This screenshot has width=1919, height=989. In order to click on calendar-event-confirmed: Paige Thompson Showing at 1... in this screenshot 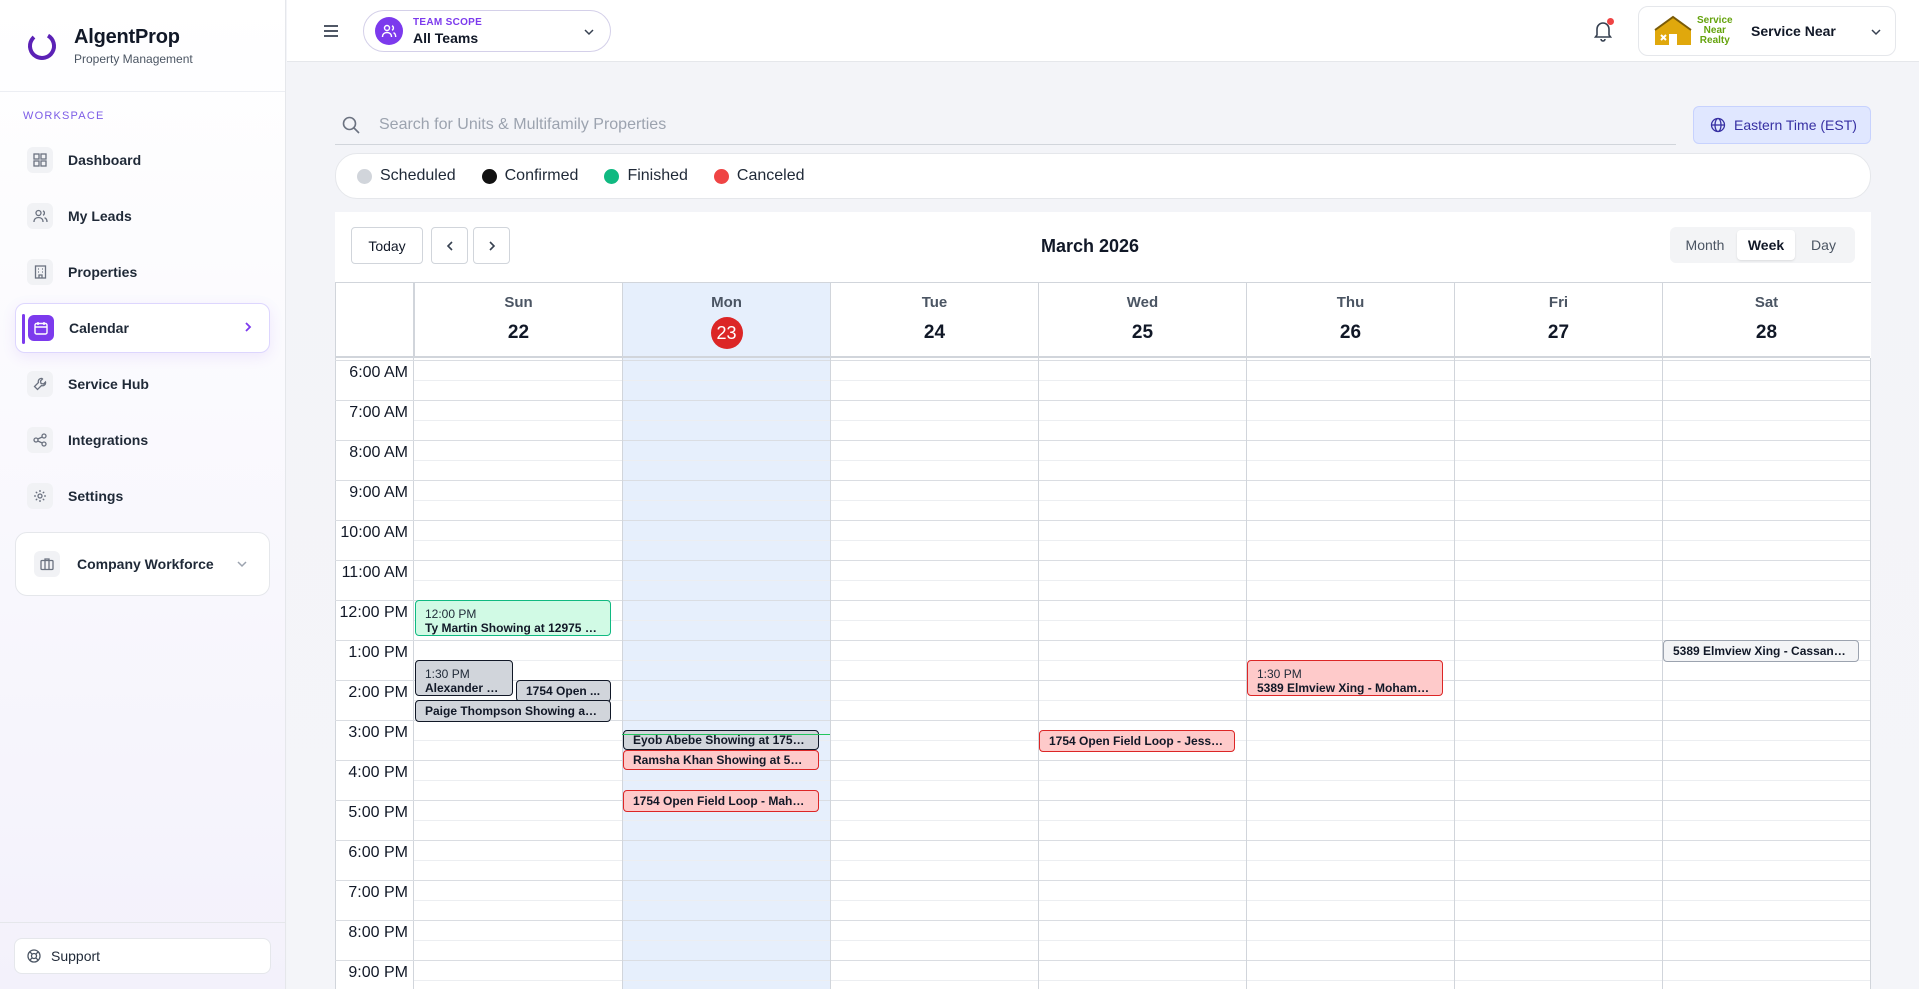, I will do `click(513, 711)`.